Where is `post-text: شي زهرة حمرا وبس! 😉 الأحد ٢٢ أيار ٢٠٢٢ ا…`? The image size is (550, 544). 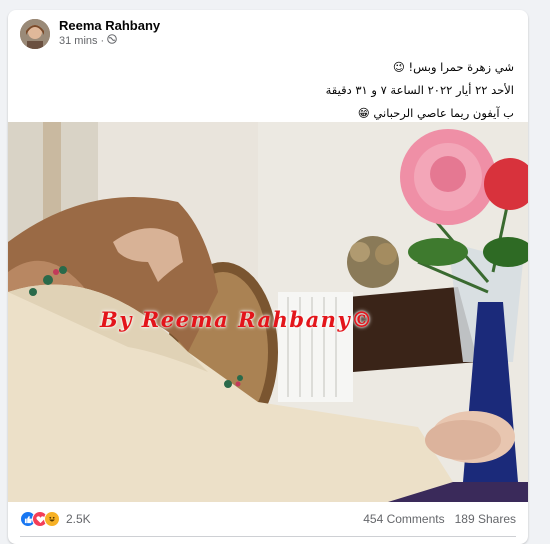
post-text: شي زهرة حمرا وبس! 😉 الأحد ٢٢ أيار ٢٠٢٢ ا… is located at coordinates (274, 90).